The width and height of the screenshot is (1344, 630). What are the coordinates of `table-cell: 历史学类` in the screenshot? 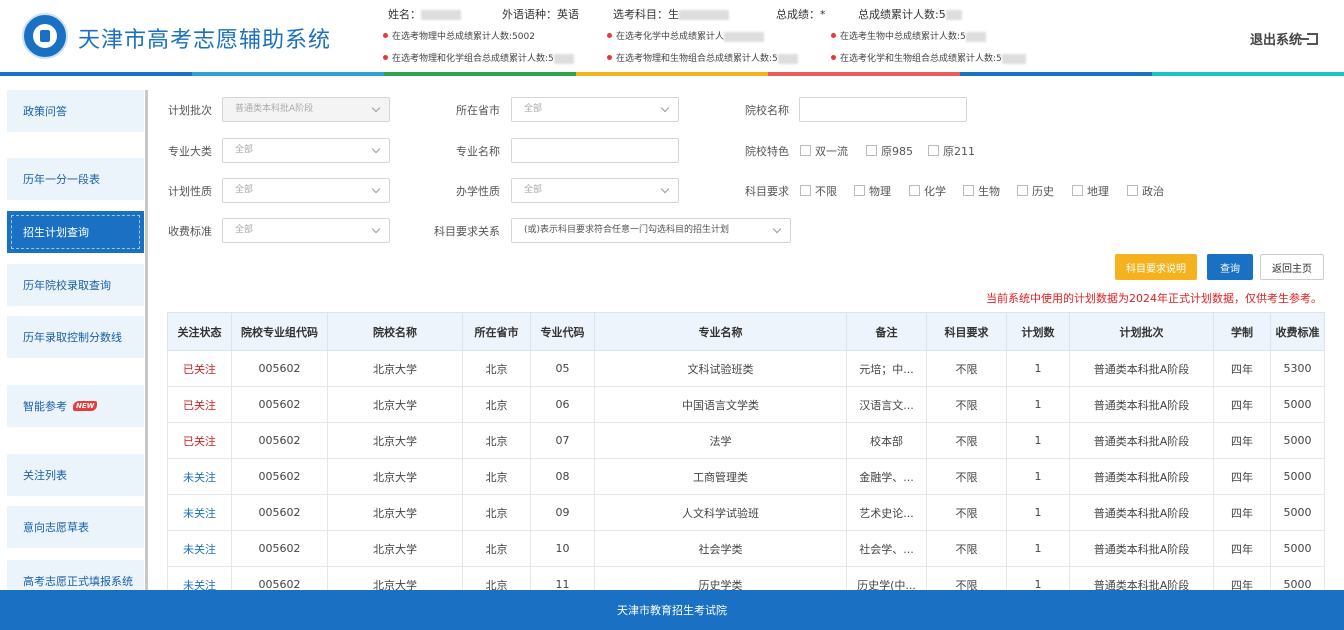 It's located at (720, 578).